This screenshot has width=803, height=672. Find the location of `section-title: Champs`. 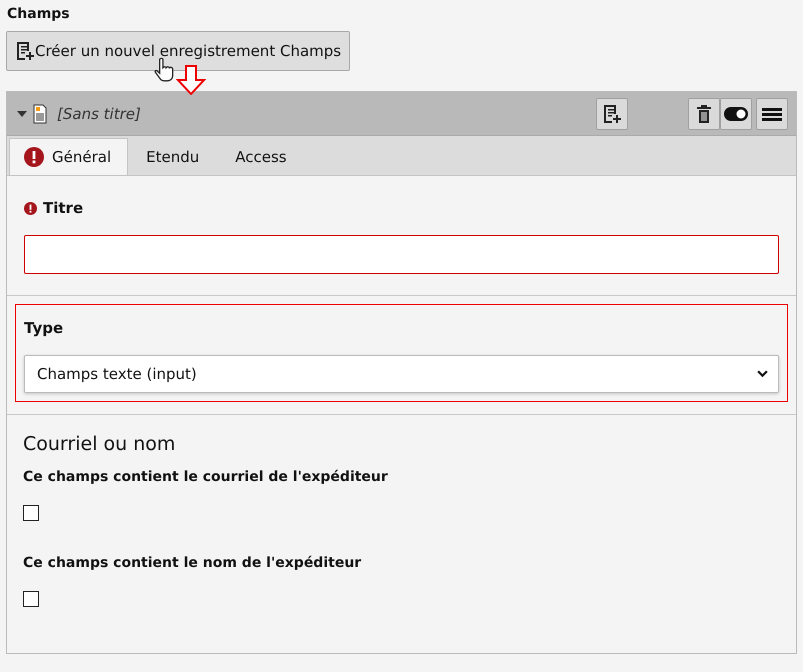

section-title: Champs is located at coordinates (39, 14).